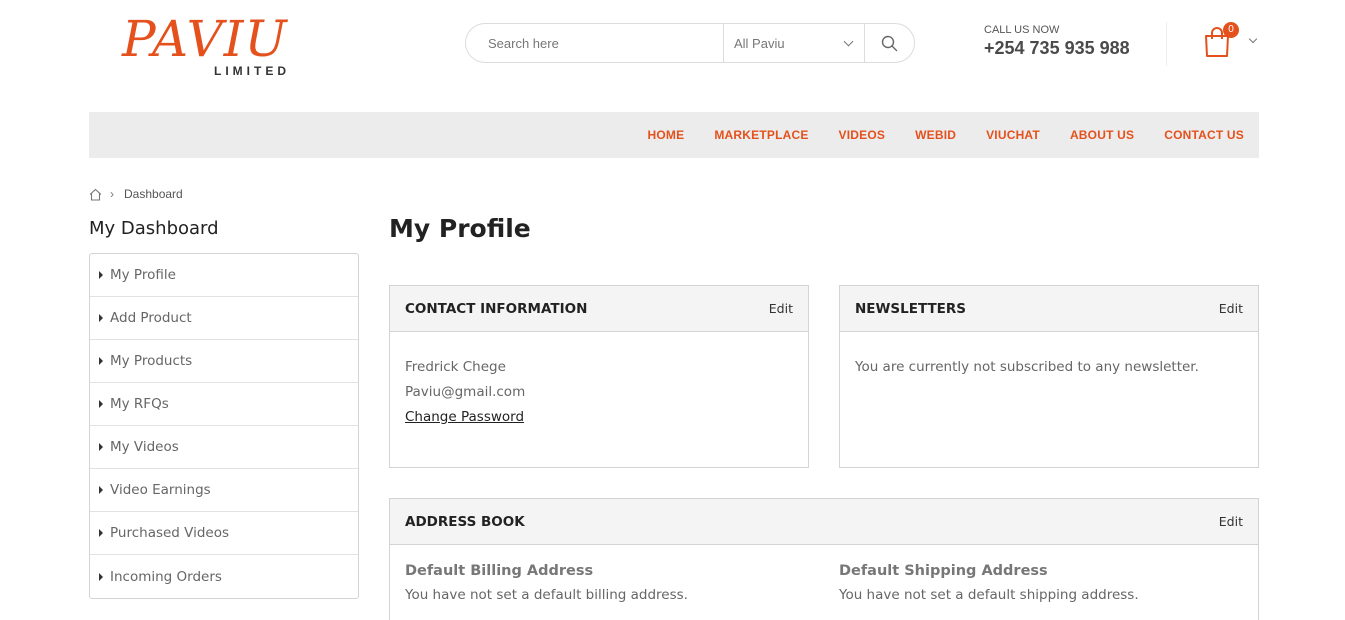  What do you see at coordinates (862, 135) in the screenshot?
I see `nav-item-videos: VIDEOS` at bounding box center [862, 135].